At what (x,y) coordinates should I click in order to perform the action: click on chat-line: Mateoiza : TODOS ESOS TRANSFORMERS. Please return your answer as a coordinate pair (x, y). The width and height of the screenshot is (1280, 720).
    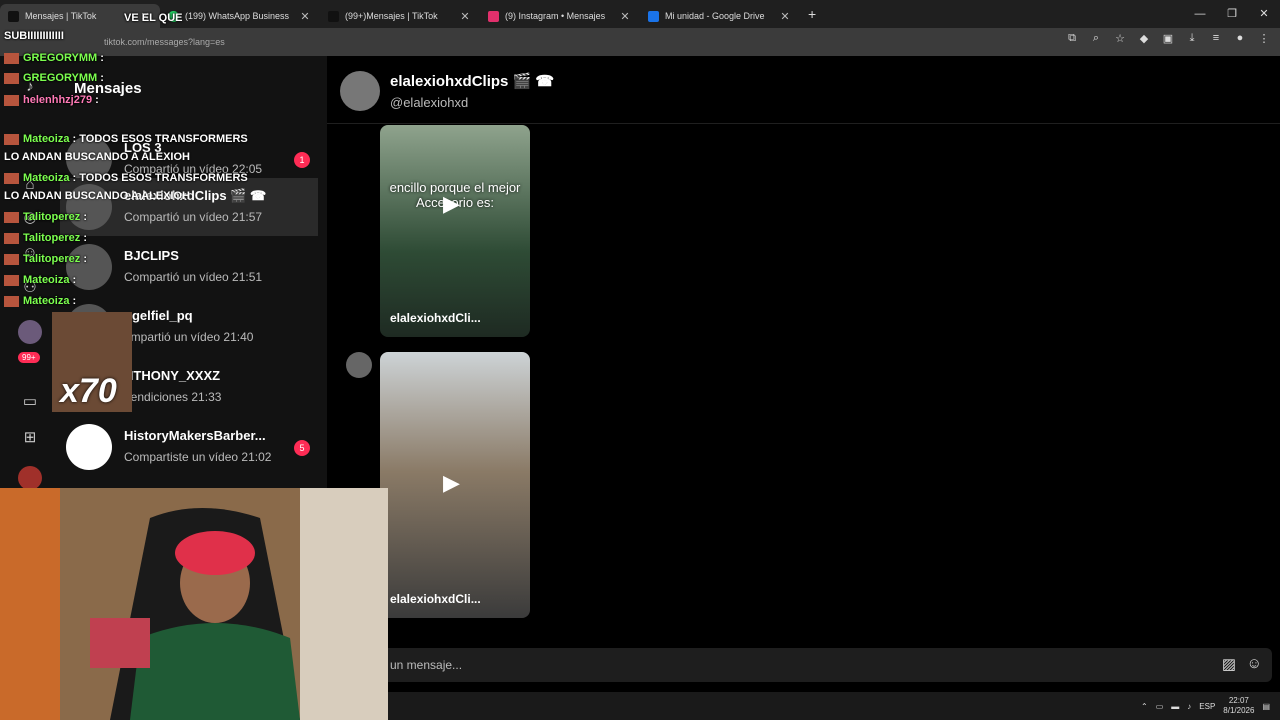
    Looking at the image, I should click on (126, 178).